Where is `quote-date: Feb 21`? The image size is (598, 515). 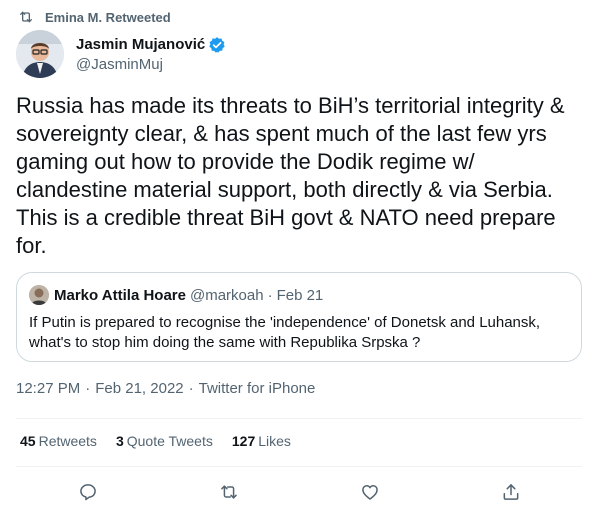
quote-date: Feb 21 is located at coordinates (300, 295).